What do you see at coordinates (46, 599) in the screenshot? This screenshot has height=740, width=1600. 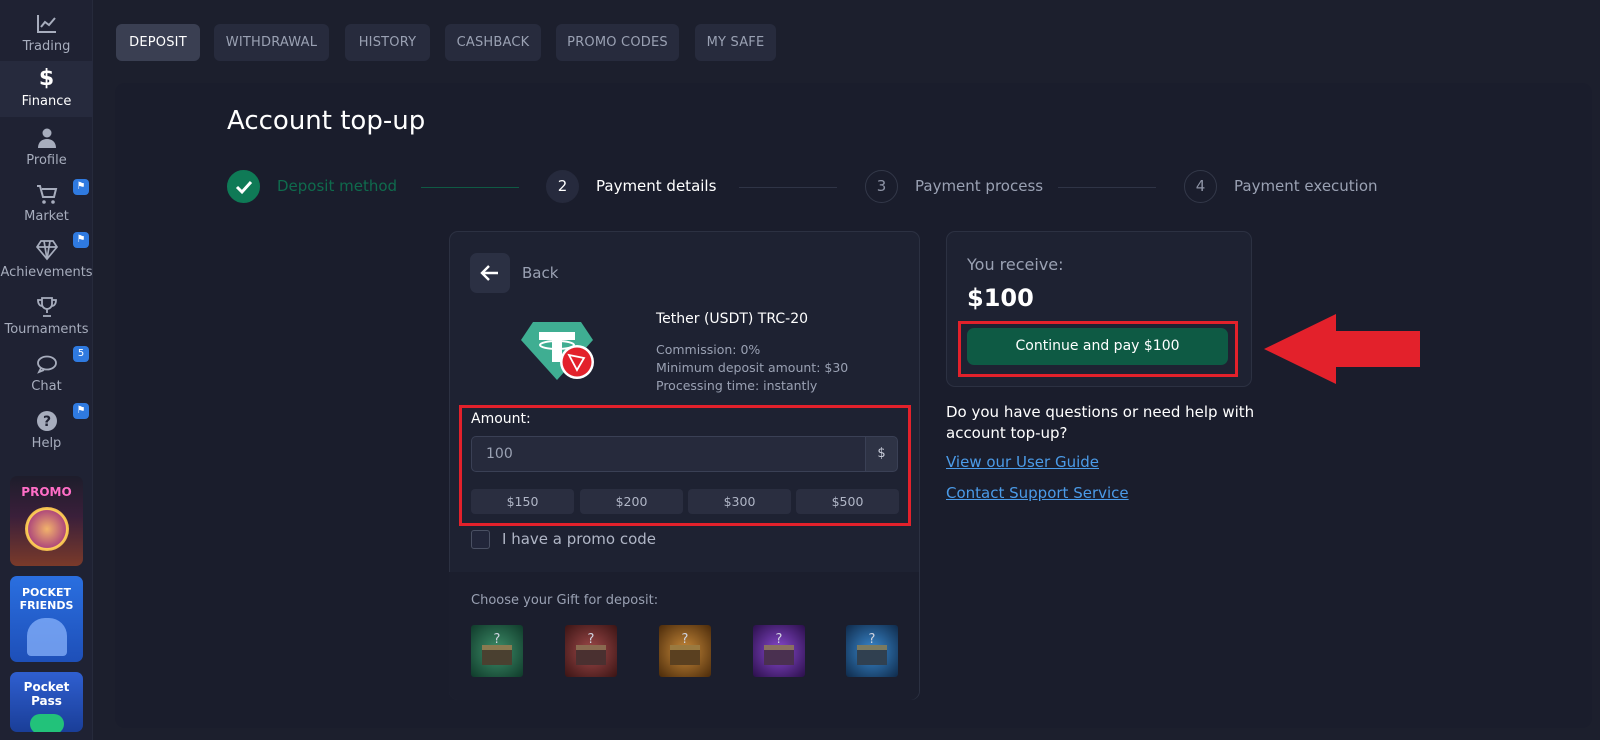 I see `pocket-friends-label: POCKET FRIENDS` at bounding box center [46, 599].